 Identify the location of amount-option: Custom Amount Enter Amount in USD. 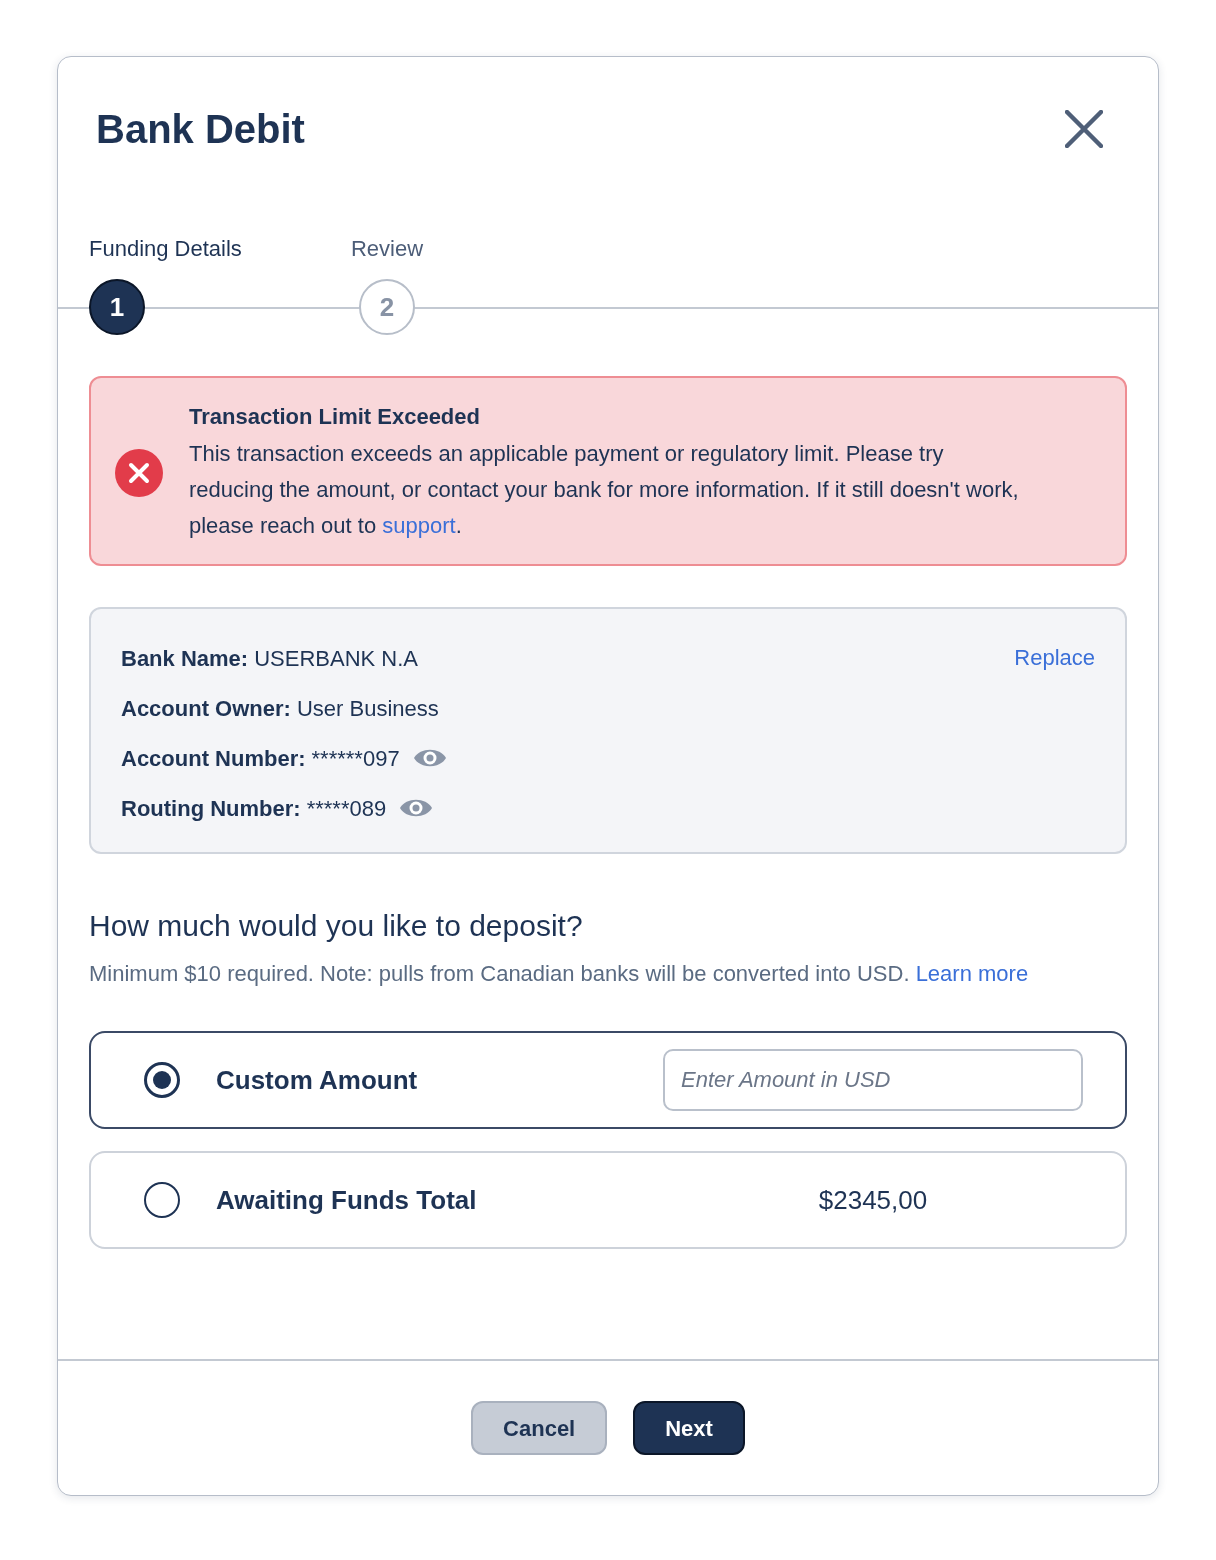
(608, 1080).